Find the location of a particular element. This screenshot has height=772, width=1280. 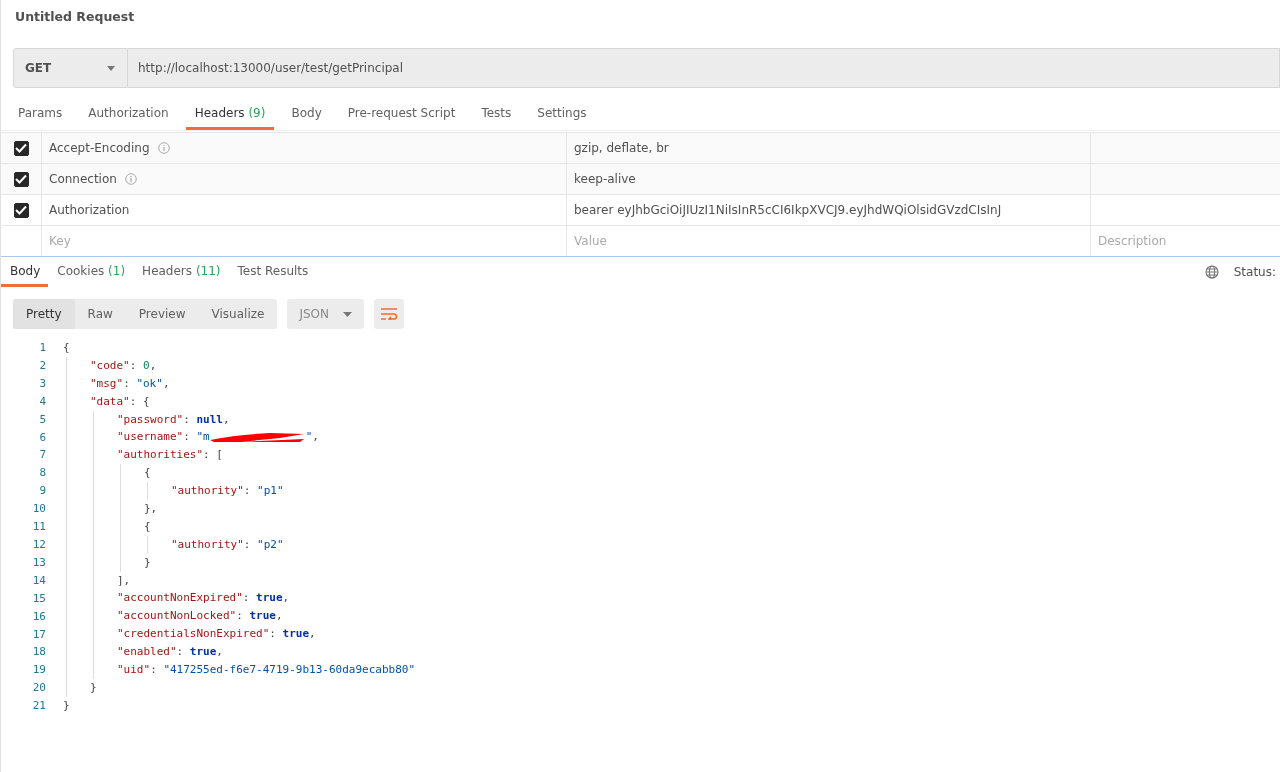

code-line: "credentialsNonExpired": true, is located at coordinates (217, 634).